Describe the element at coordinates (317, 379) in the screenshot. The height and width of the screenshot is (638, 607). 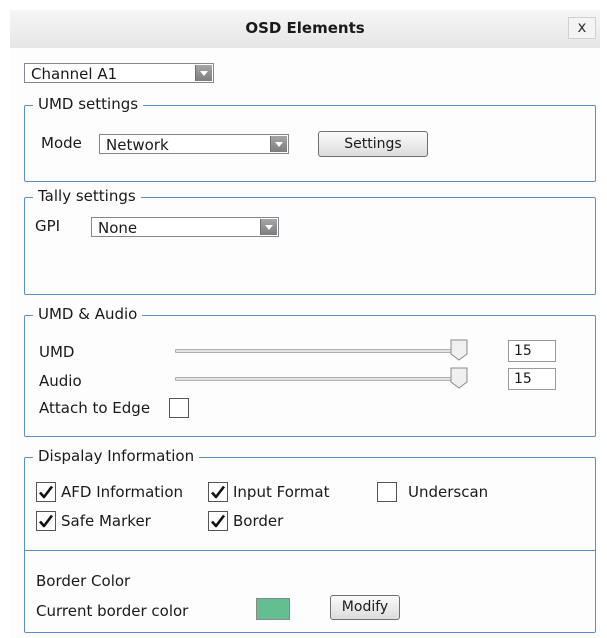
I see `audio-slider-track` at that location.